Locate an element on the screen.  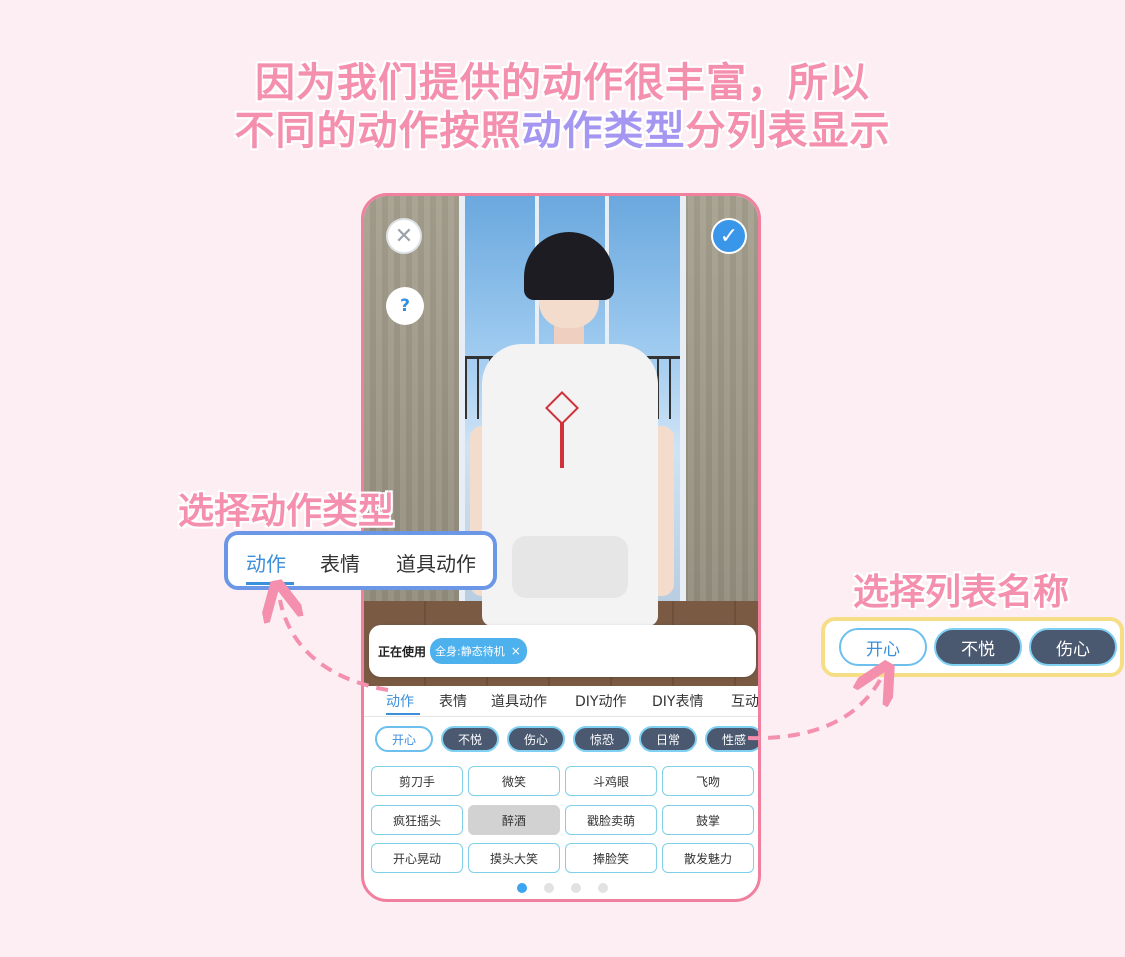
current-action-chip: 全身:静态待机 × is located at coordinates (478, 651).